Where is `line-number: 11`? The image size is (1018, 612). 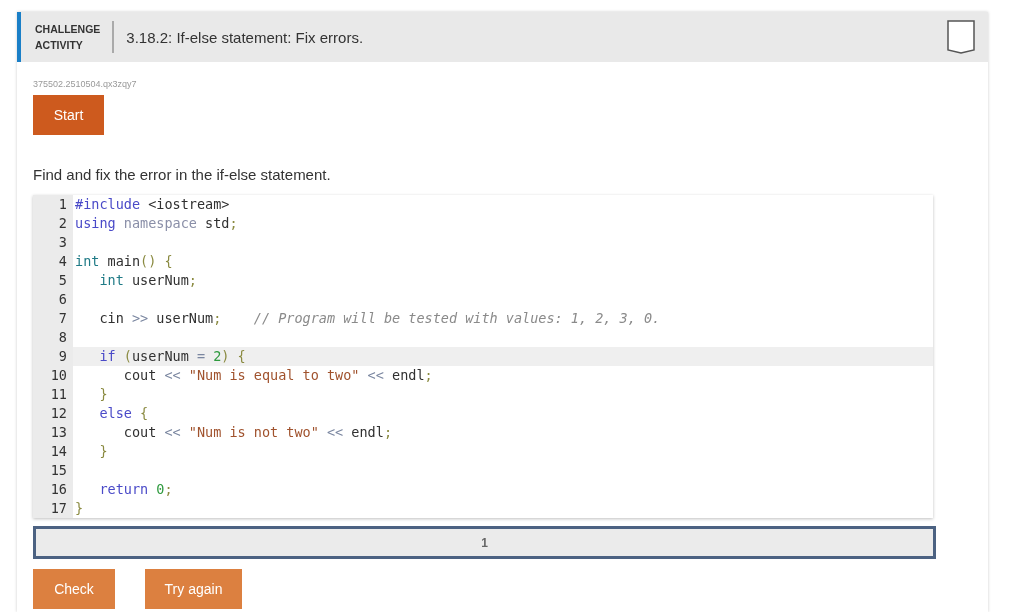
line-number: 11 is located at coordinates (53, 394).